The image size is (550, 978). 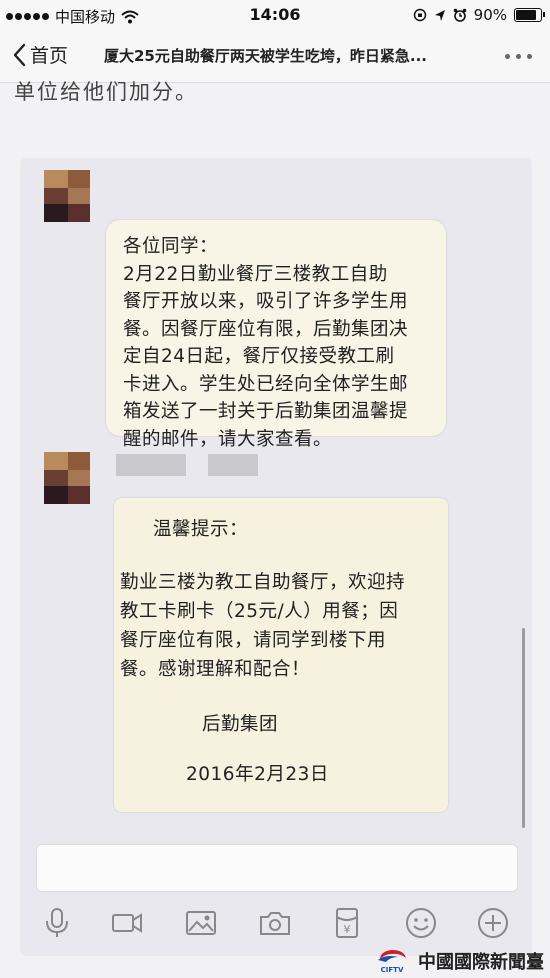 What do you see at coordinates (240, 724) in the screenshot?
I see `notice-signature: 后勤集团` at bounding box center [240, 724].